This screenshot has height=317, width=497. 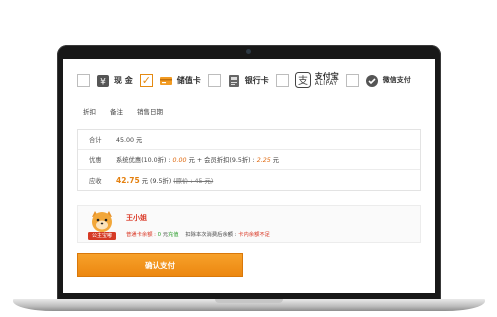 What do you see at coordinates (352, 80) in the screenshot?
I see `wechat-checkbox` at bounding box center [352, 80].